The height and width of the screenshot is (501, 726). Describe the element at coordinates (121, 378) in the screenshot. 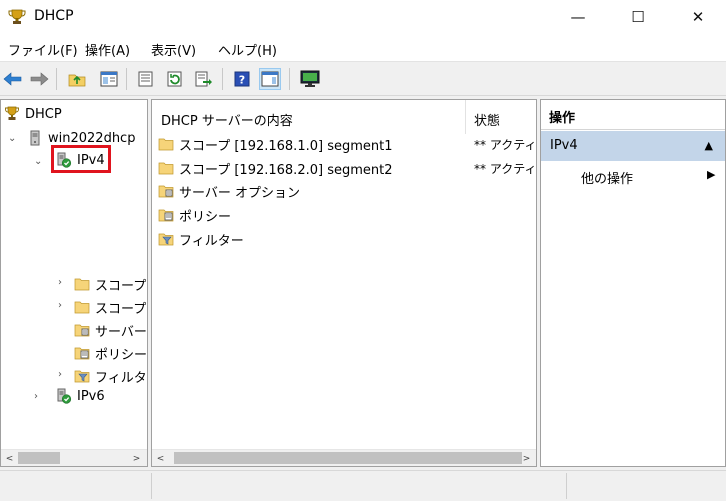

I see `tree-label-filter: フィルター` at that location.